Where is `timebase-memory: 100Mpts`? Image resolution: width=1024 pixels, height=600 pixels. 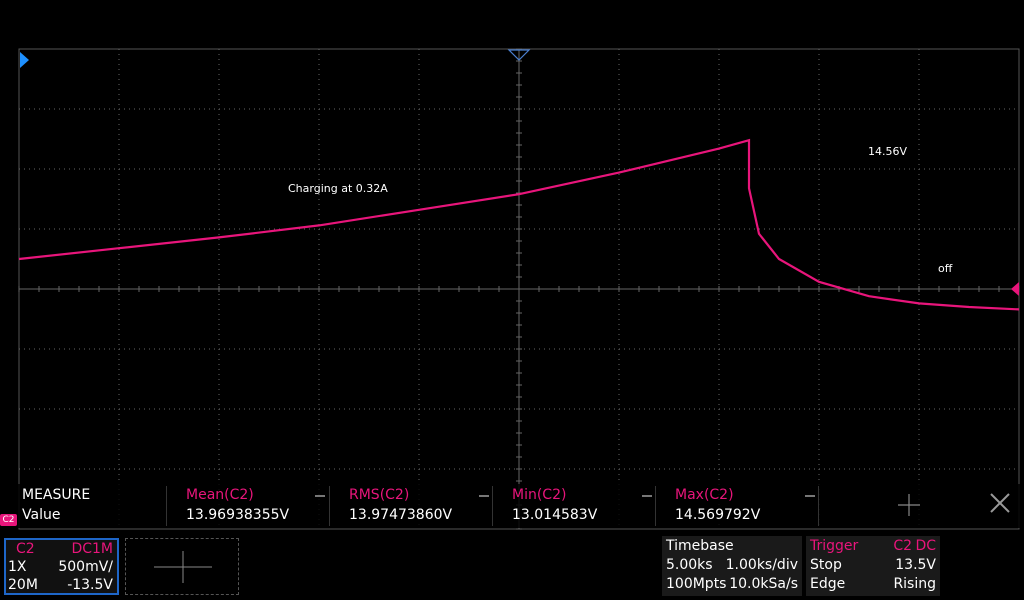
timebase-memory: 100Mpts is located at coordinates (696, 584).